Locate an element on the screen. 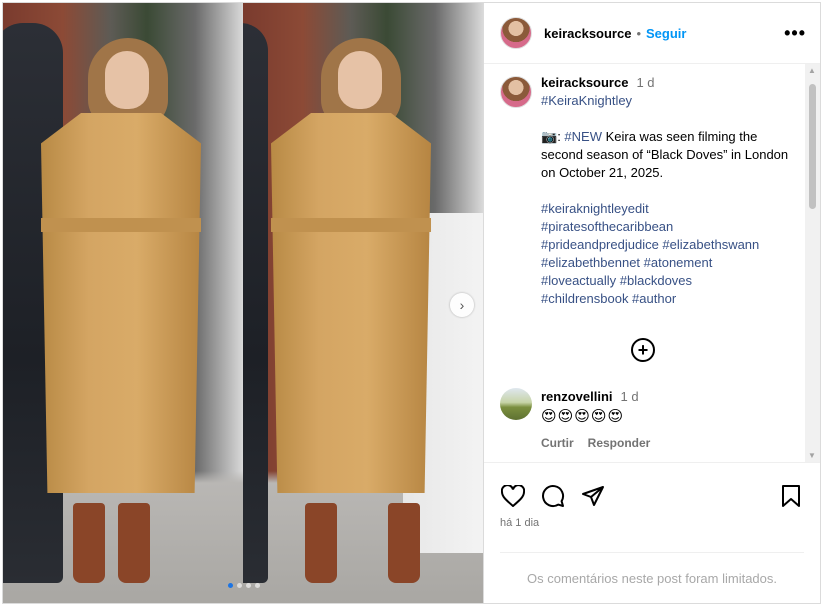 The image size is (823, 606). hashtag-line: #keiraknightleyedit is located at coordinates (666, 209).